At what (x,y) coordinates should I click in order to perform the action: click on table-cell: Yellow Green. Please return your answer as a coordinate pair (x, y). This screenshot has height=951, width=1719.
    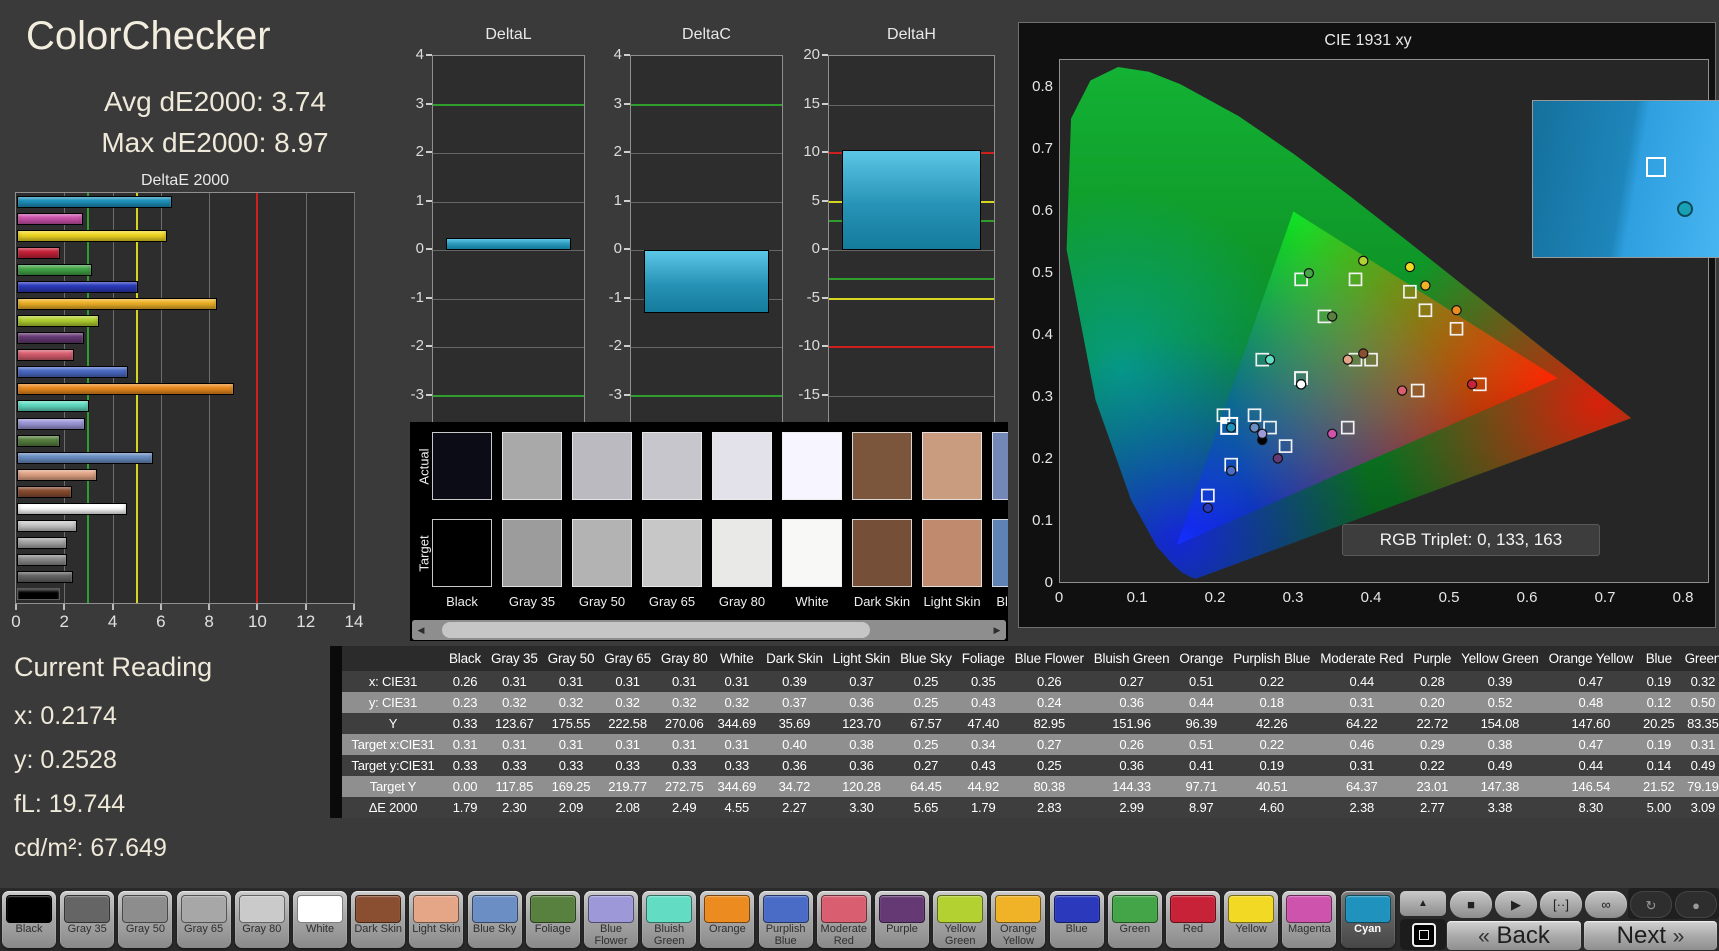
    Looking at the image, I should click on (1500, 658).